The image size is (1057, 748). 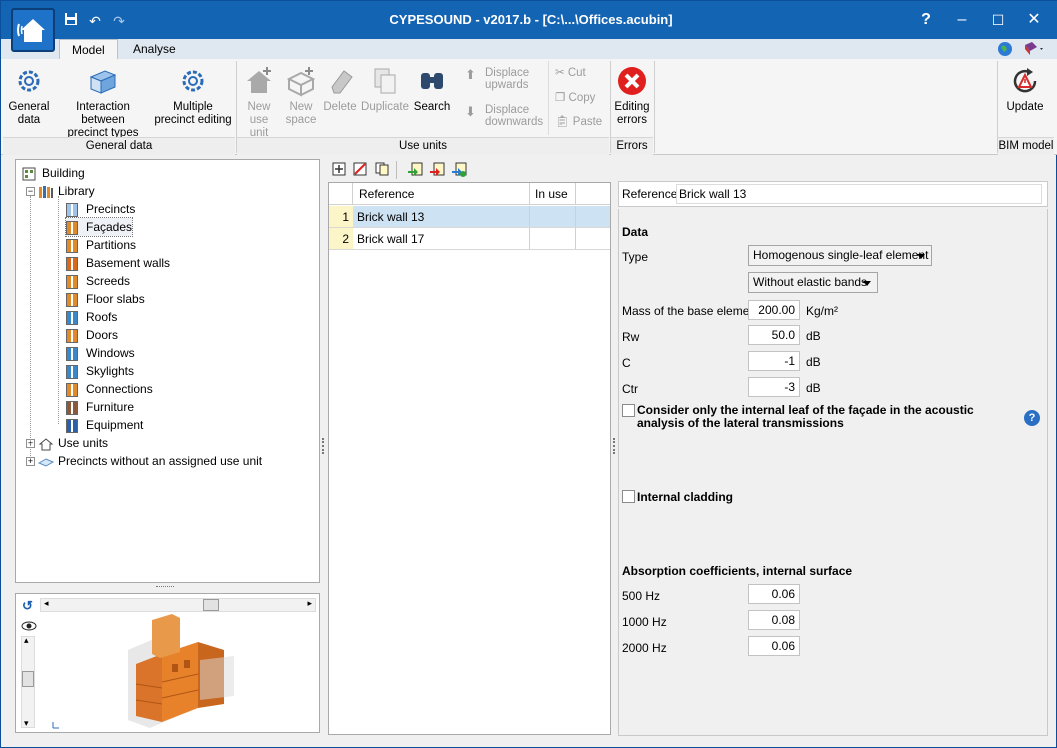 What do you see at coordinates (632, 98) in the screenshot?
I see `editing-errors-button: Editing errors` at bounding box center [632, 98].